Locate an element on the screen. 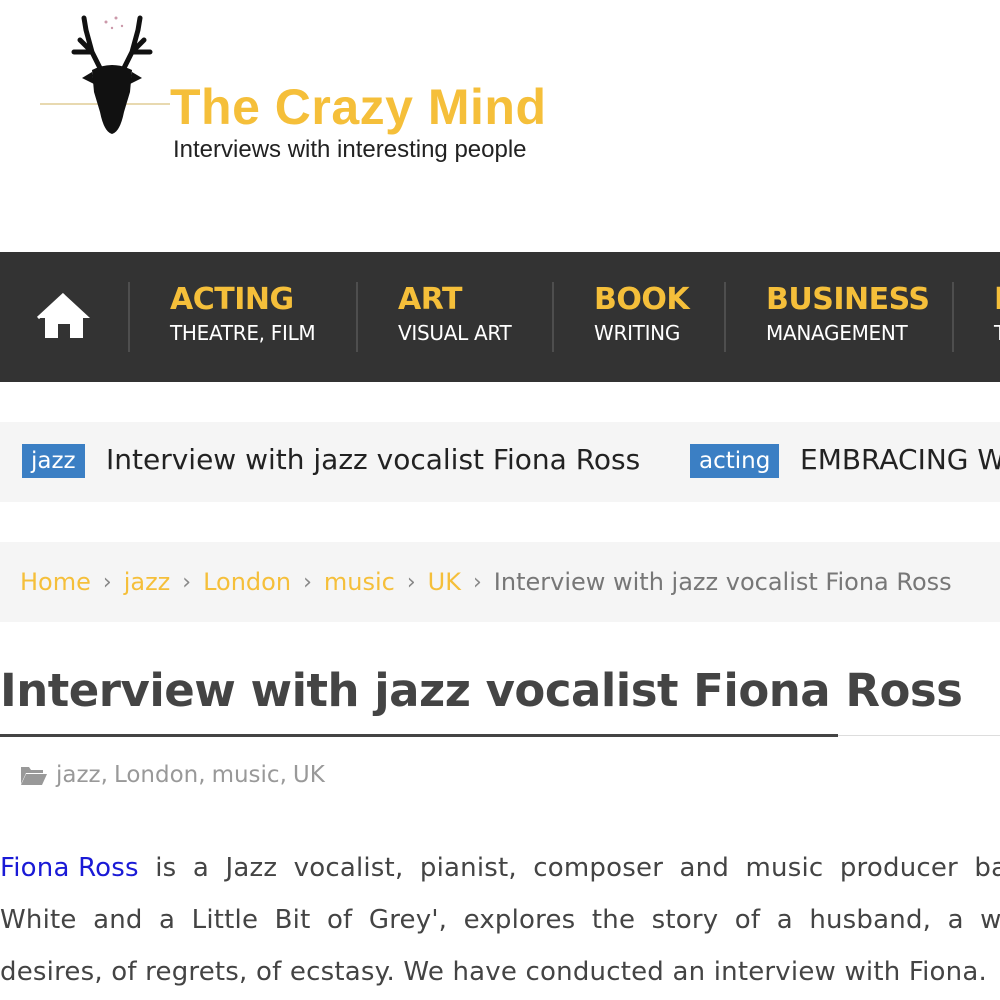  nav-item-partial: F T is located at coordinates (997, 317).